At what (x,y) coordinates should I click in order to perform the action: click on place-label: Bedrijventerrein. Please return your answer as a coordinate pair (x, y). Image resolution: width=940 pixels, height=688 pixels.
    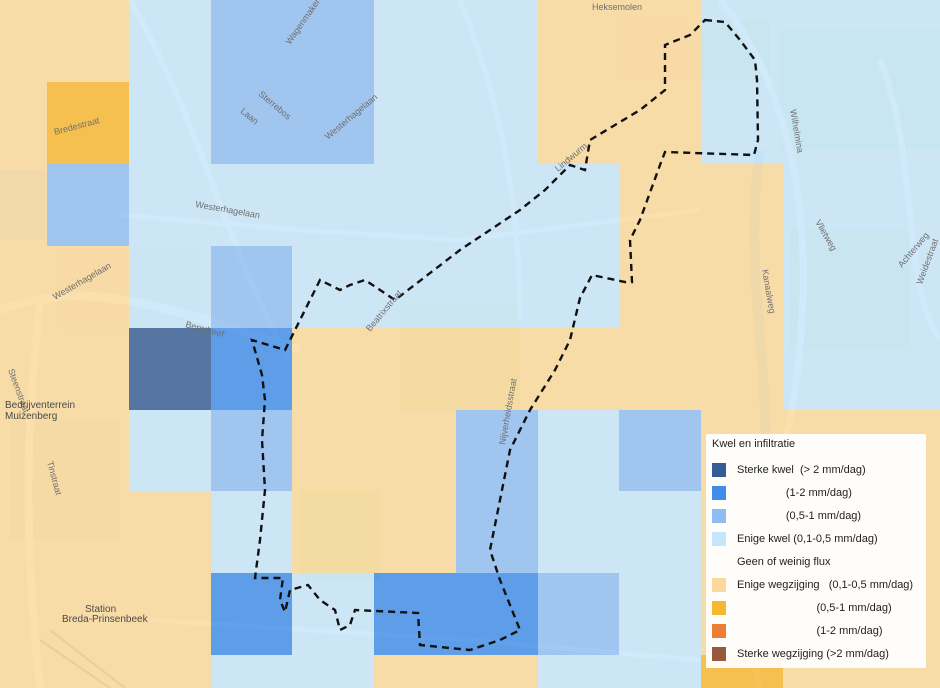
    Looking at the image, I should click on (40, 405).